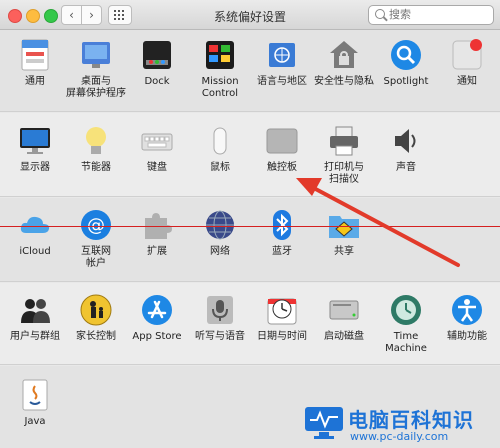  What do you see at coordinates (411, 420) in the screenshot?
I see `watermark-title: 电脑百科知识` at bounding box center [411, 420].